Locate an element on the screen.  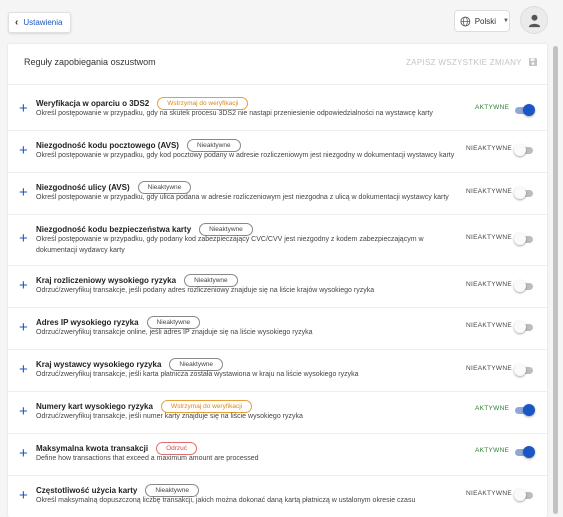
account-avatar-button is located at coordinates (534, 20).